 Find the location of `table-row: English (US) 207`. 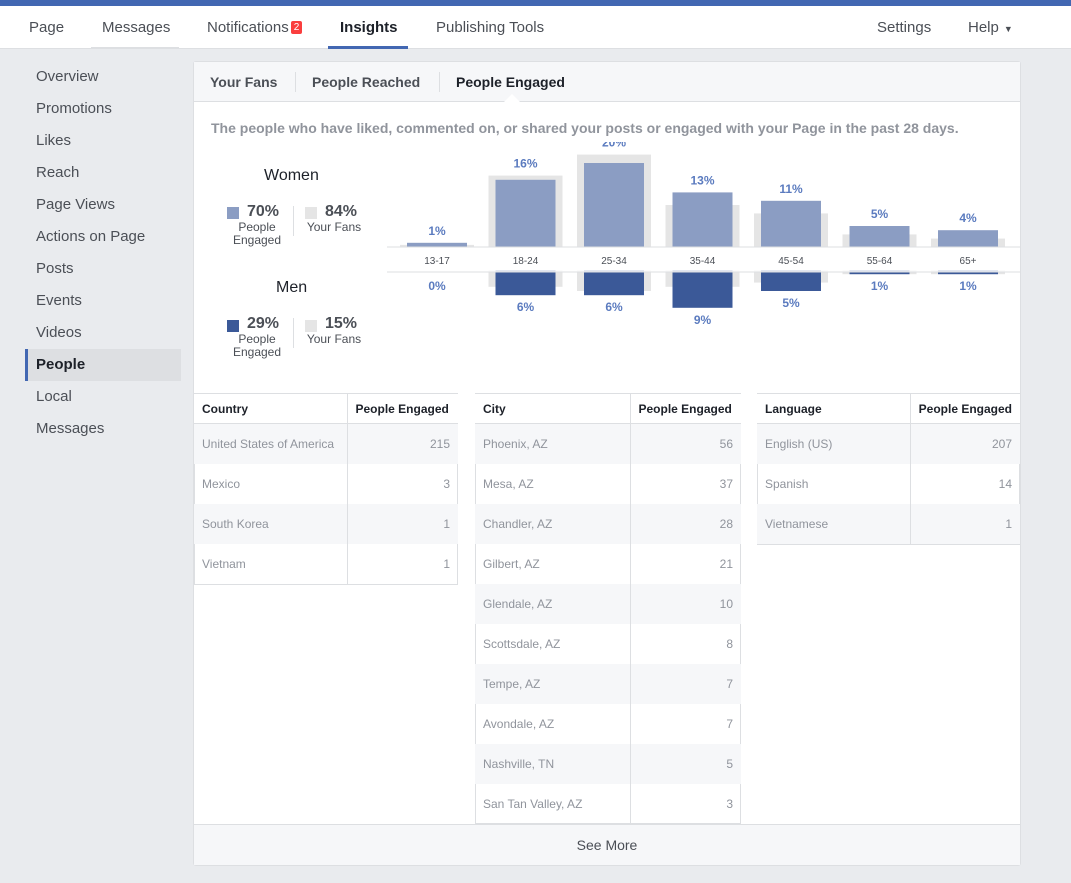

table-row: English (US) 207 is located at coordinates (888, 443).